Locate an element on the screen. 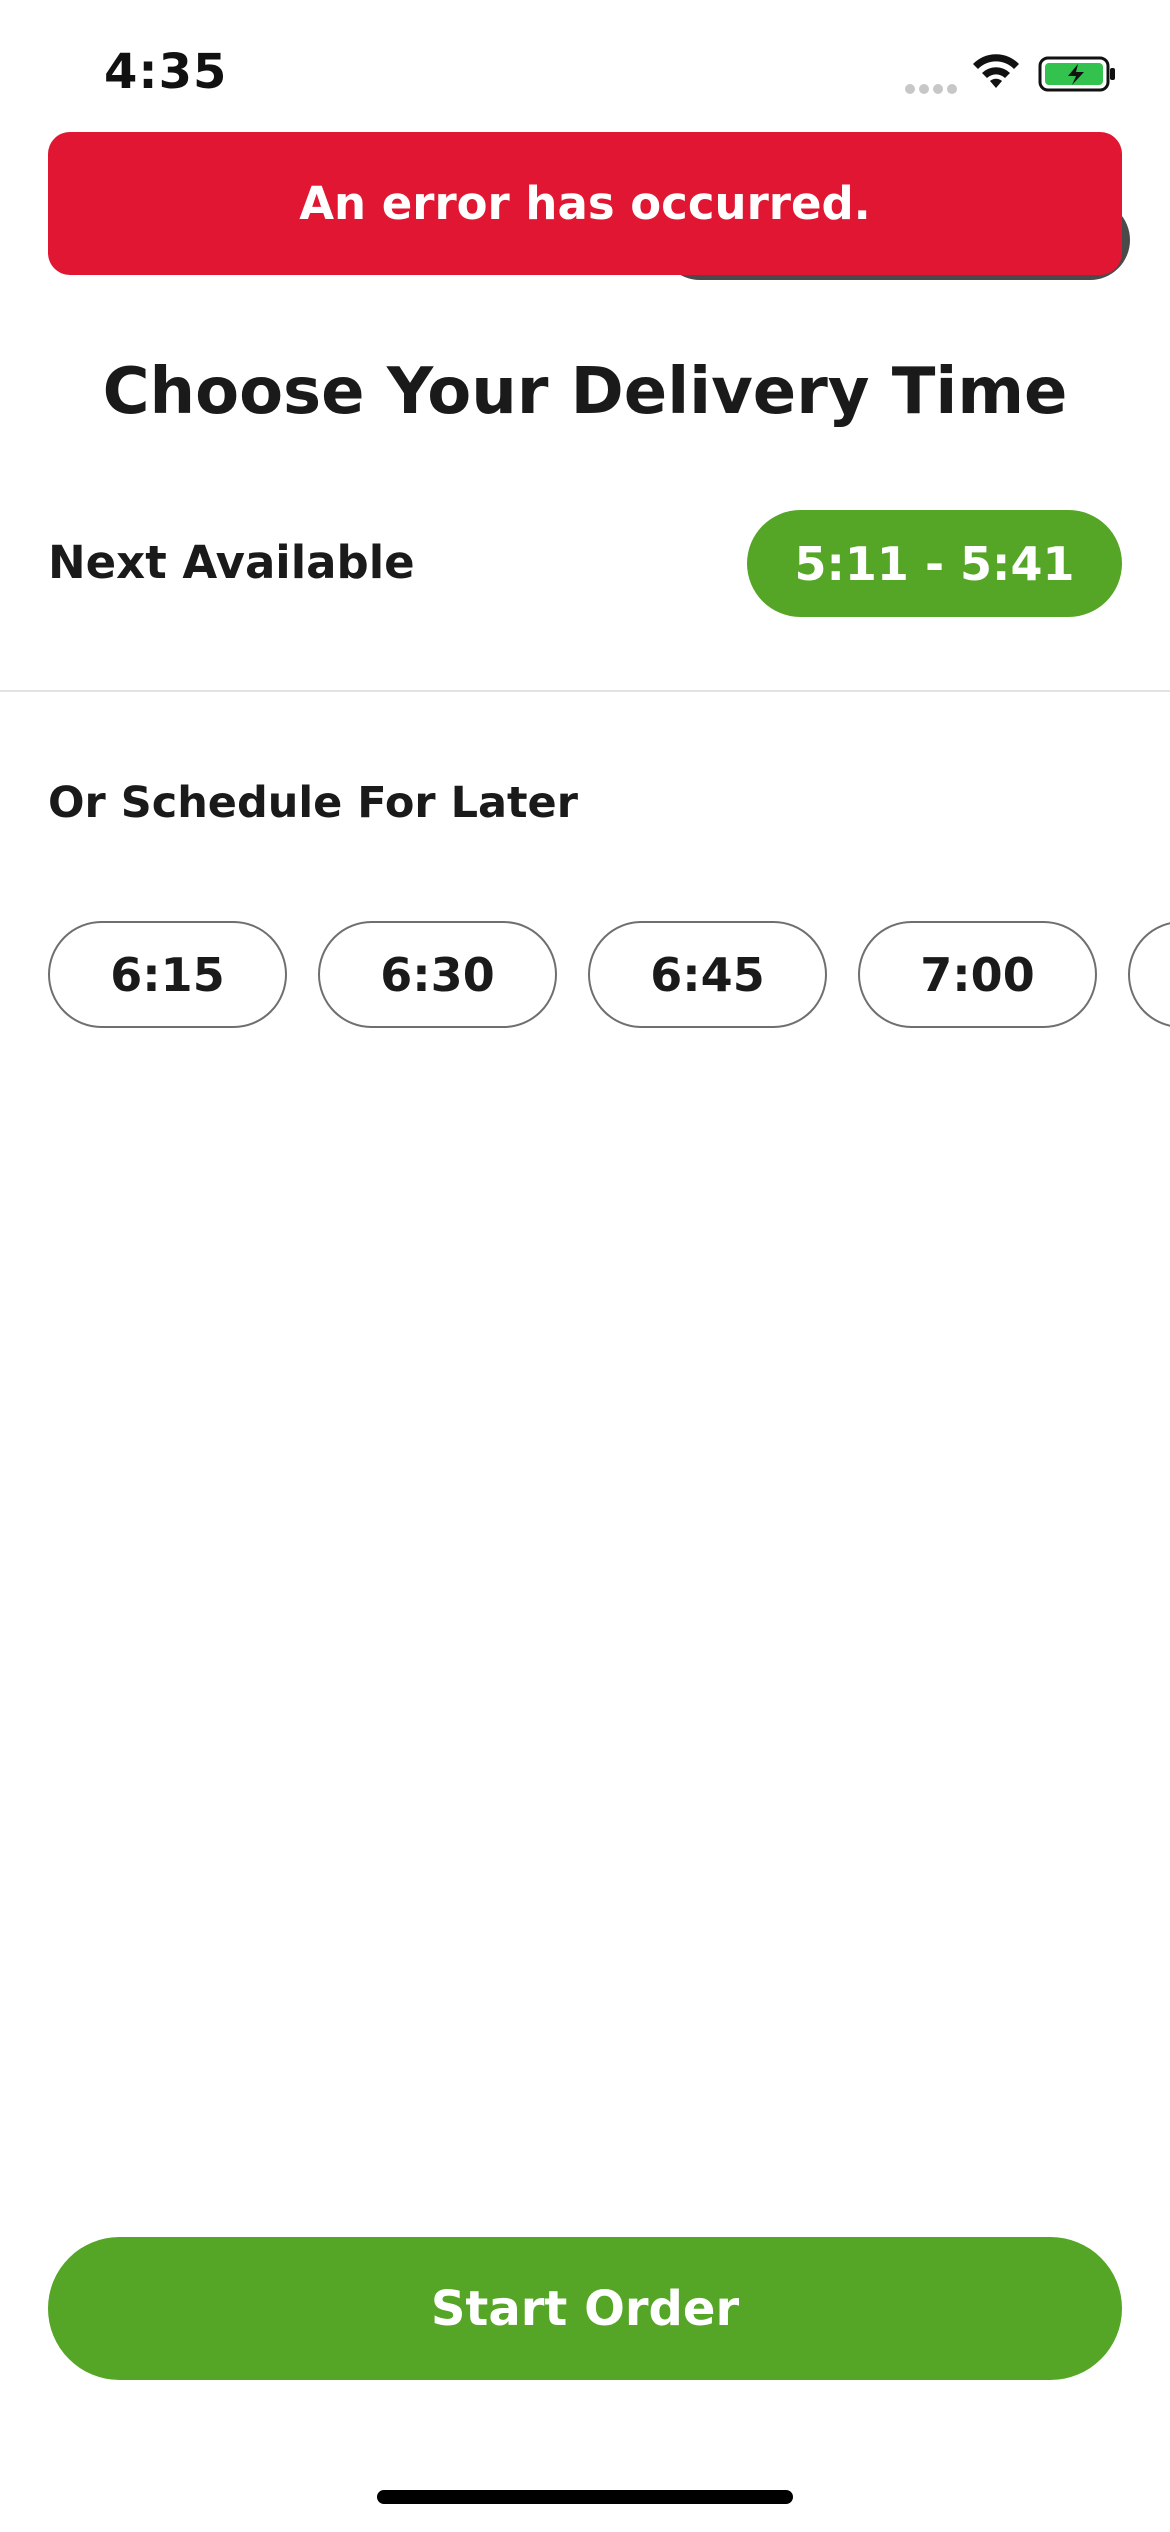  time-slot-list: 6:15 6:30 6:45 7:00 is located at coordinates (609, 974).